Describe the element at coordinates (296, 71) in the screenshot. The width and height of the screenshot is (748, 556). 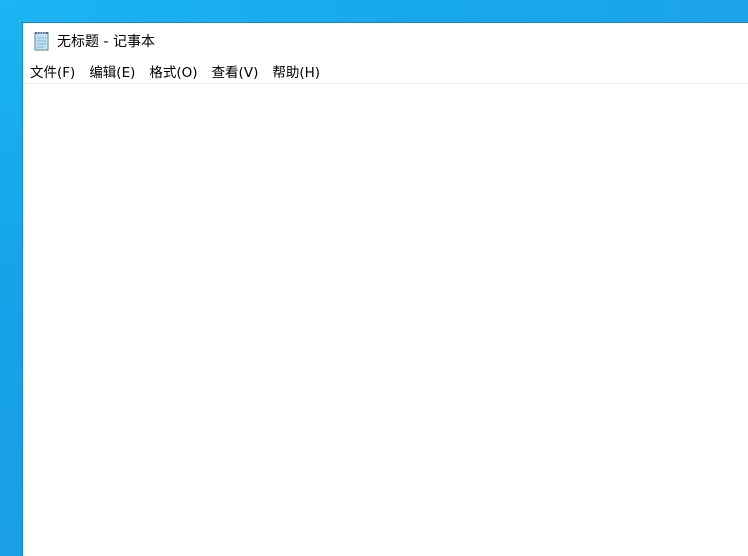
I see `menu-help: 帮助(H)` at that location.